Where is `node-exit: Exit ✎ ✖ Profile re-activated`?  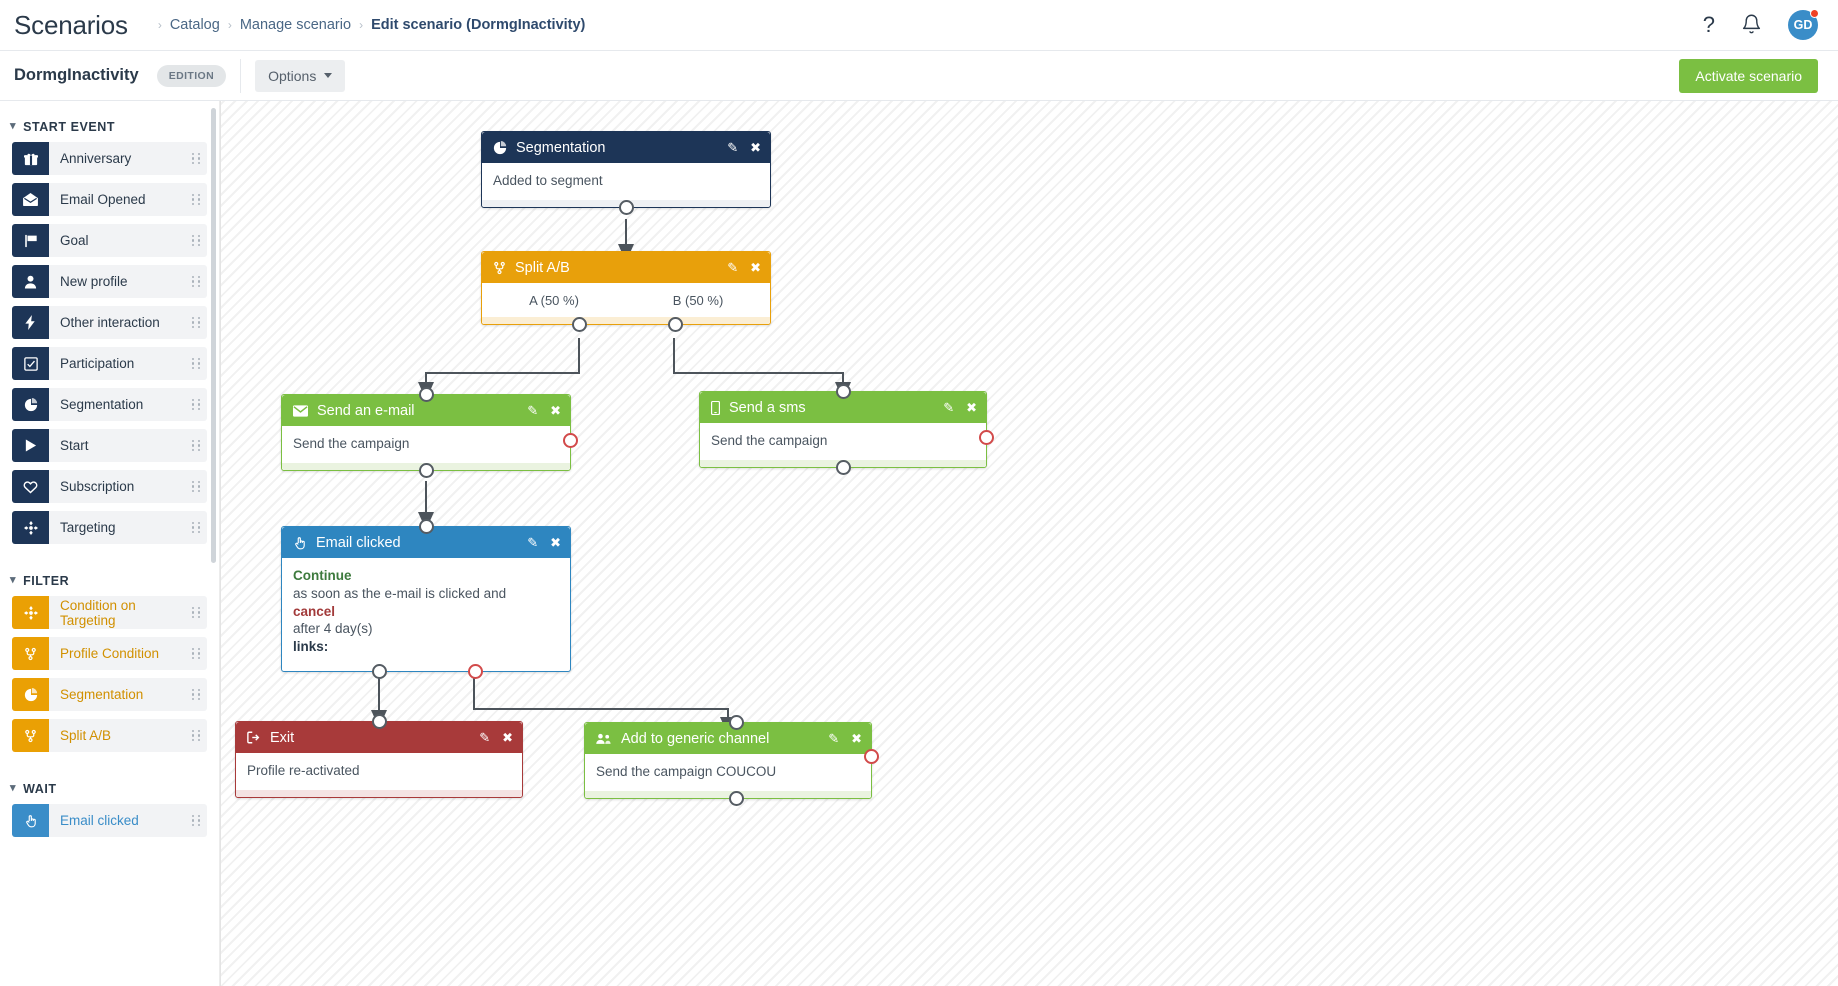
node-exit: Exit ✎ ✖ Profile re-activated is located at coordinates (379, 756).